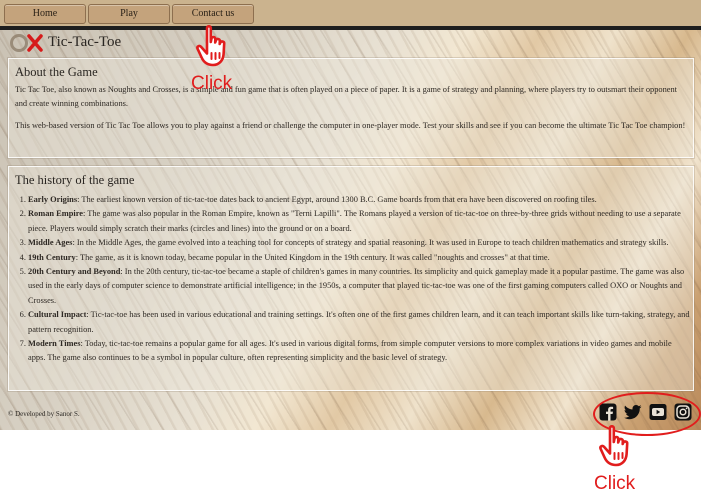 The height and width of the screenshot is (500, 701). I want to click on nav-contact-button: Contact us, so click(213, 14).